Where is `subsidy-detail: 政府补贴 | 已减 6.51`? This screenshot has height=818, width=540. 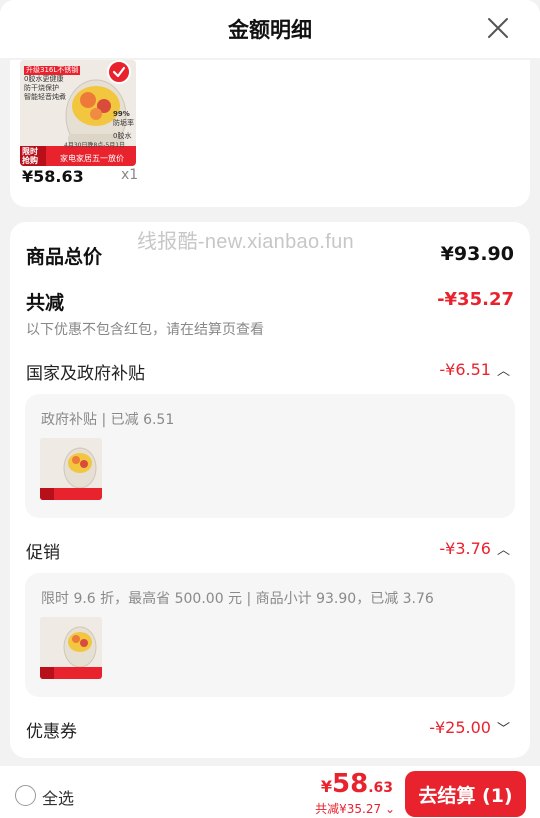
subsidy-detail: 政府补贴 | 已减 6.51 is located at coordinates (270, 456).